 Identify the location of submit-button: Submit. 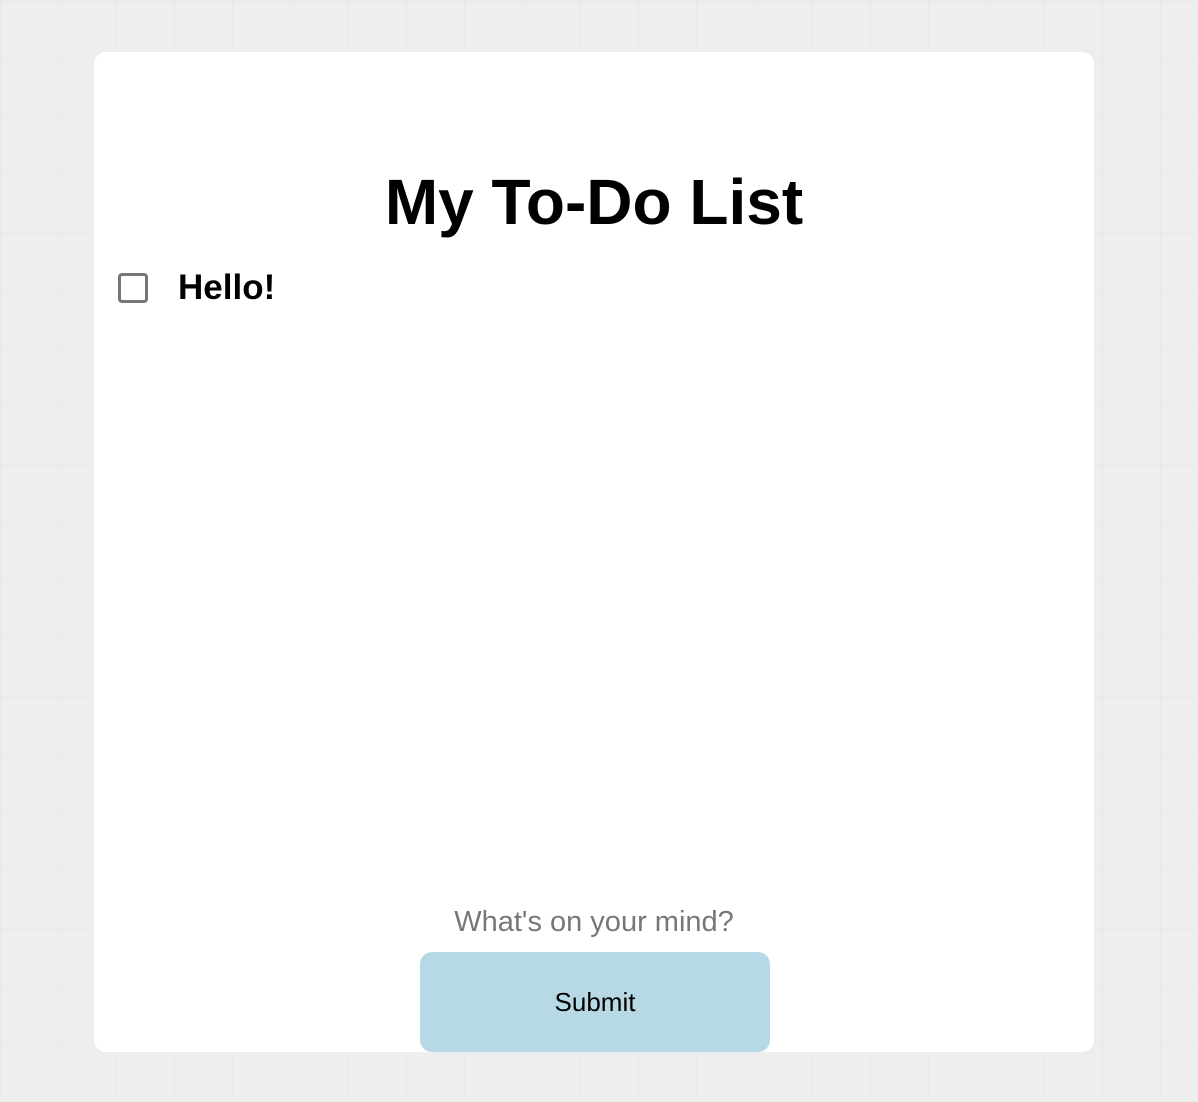
(595, 1002).